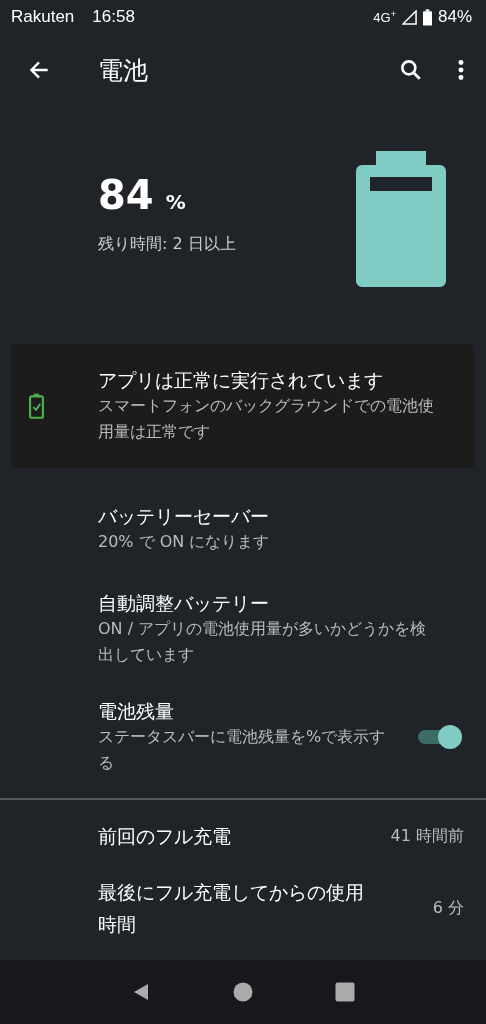  What do you see at coordinates (231, 908) in the screenshot?
I see `usage-label: 最後にフル充電してからの使用時間` at bounding box center [231, 908].